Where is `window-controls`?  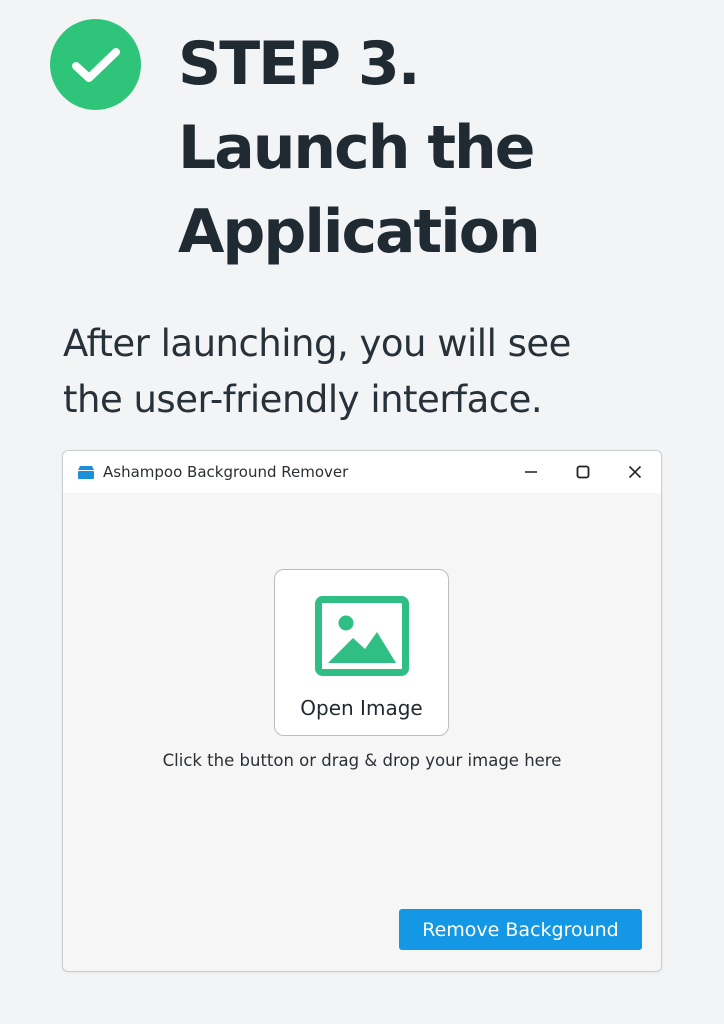
window-controls is located at coordinates (583, 472).